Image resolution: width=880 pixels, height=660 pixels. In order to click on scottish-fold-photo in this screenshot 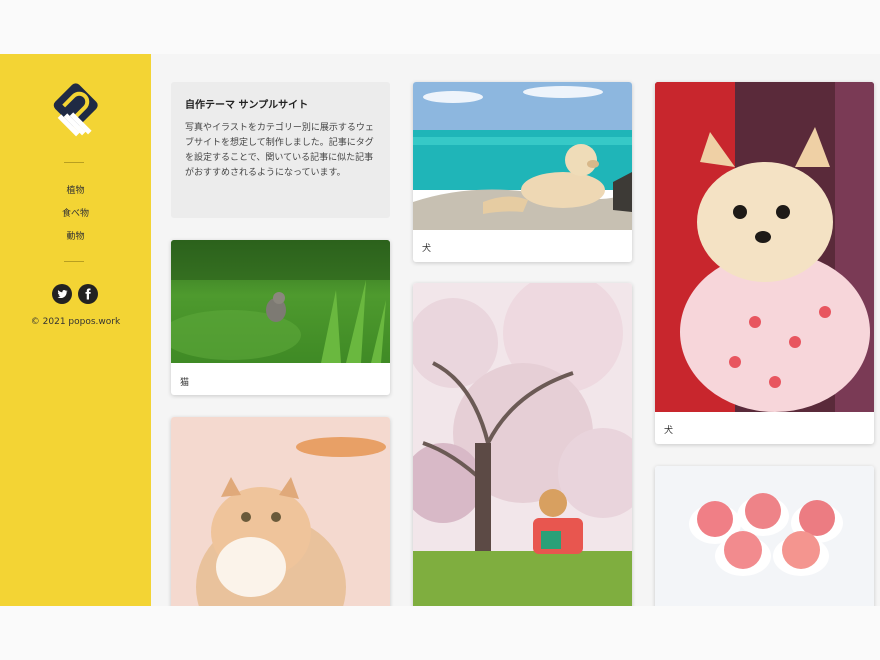, I will do `click(280, 511)`.